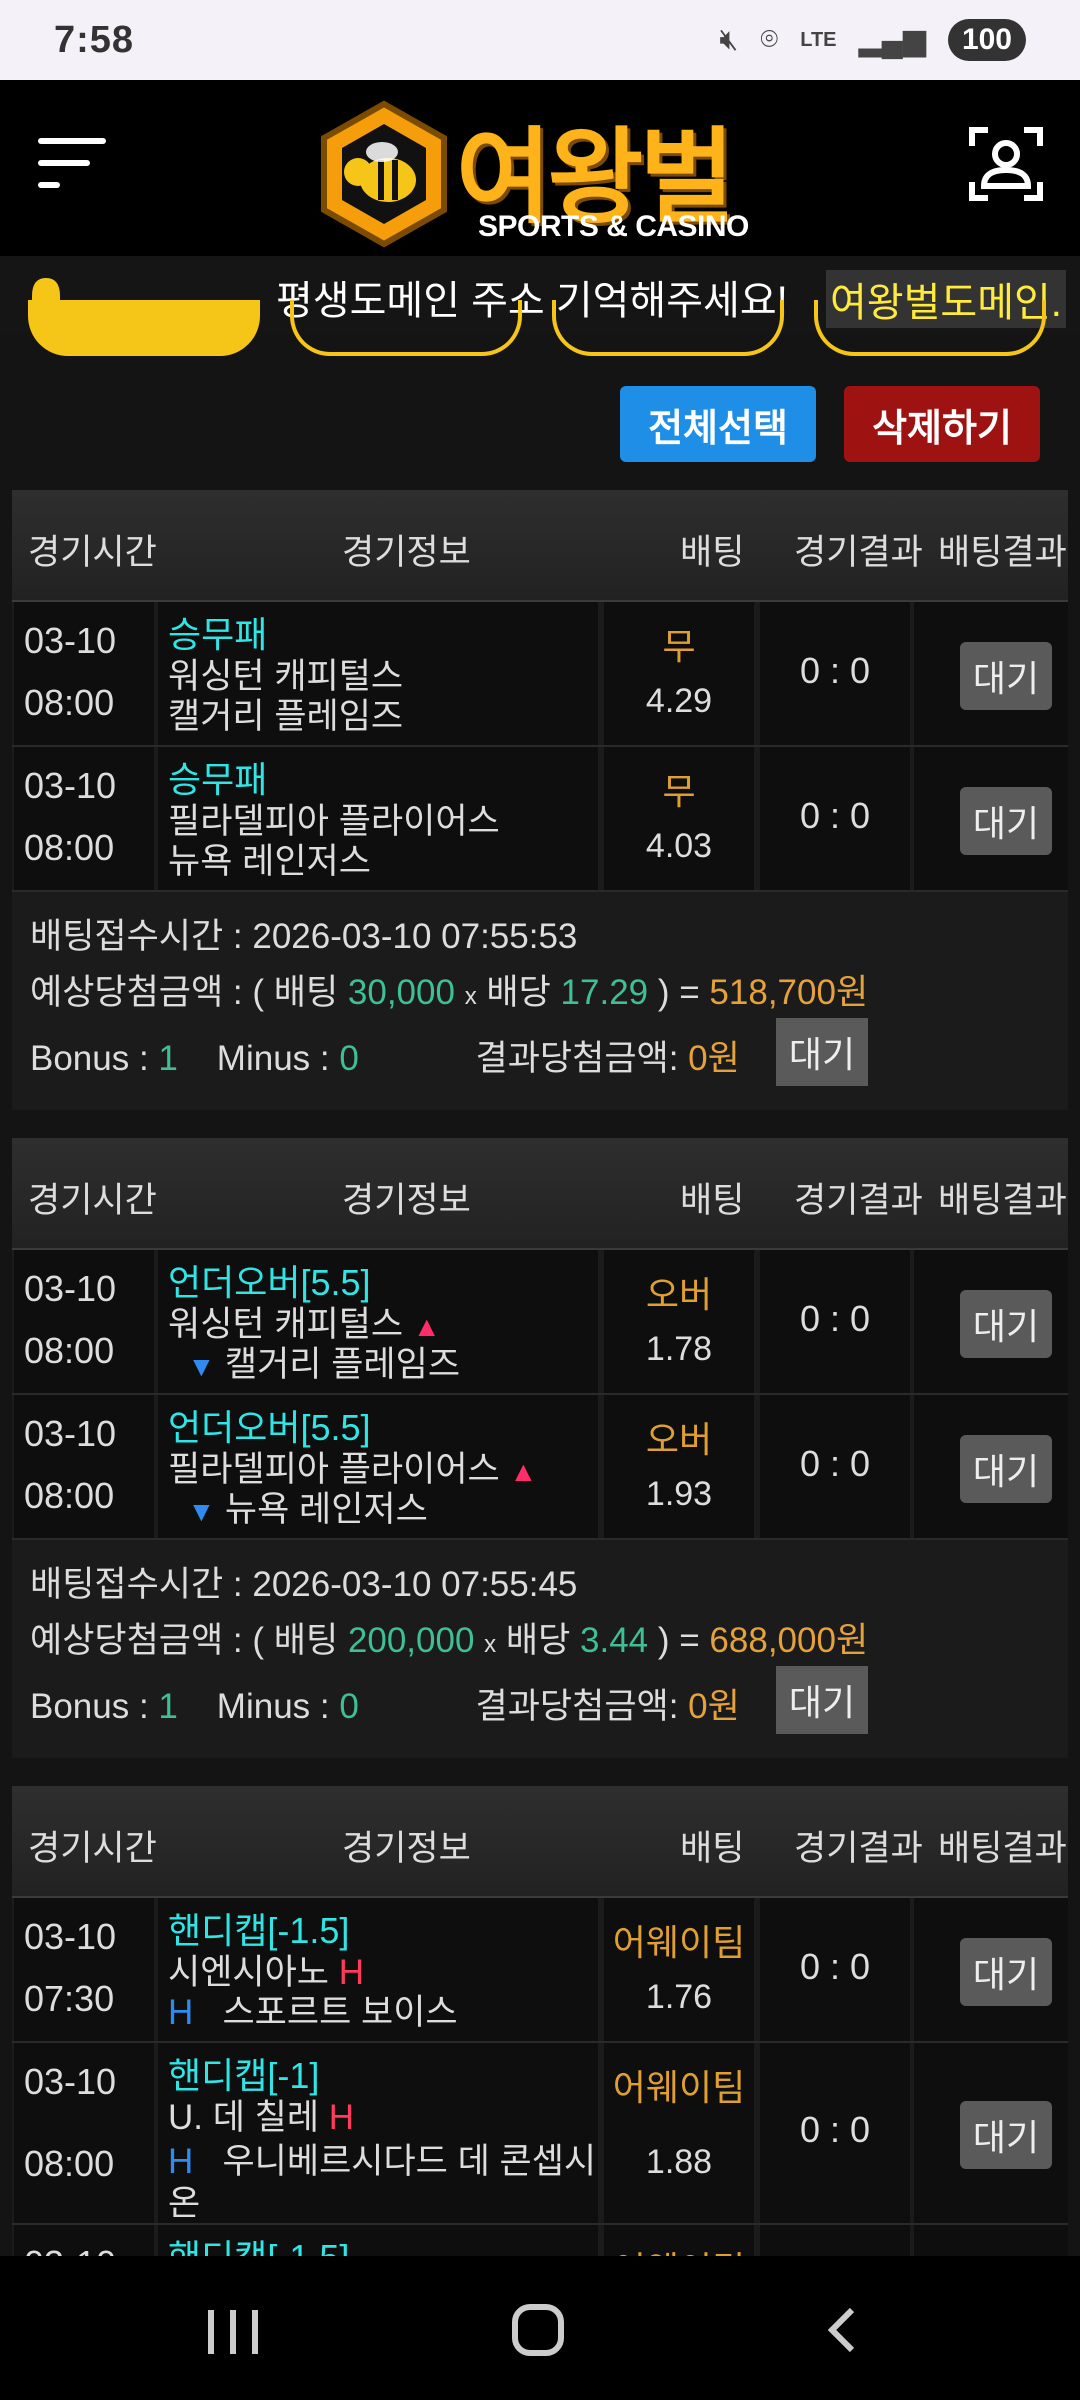 Image resolution: width=1080 pixels, height=2400 pixels. Describe the element at coordinates (986, 40) in the screenshot. I see `battery-indicator: 100` at that location.